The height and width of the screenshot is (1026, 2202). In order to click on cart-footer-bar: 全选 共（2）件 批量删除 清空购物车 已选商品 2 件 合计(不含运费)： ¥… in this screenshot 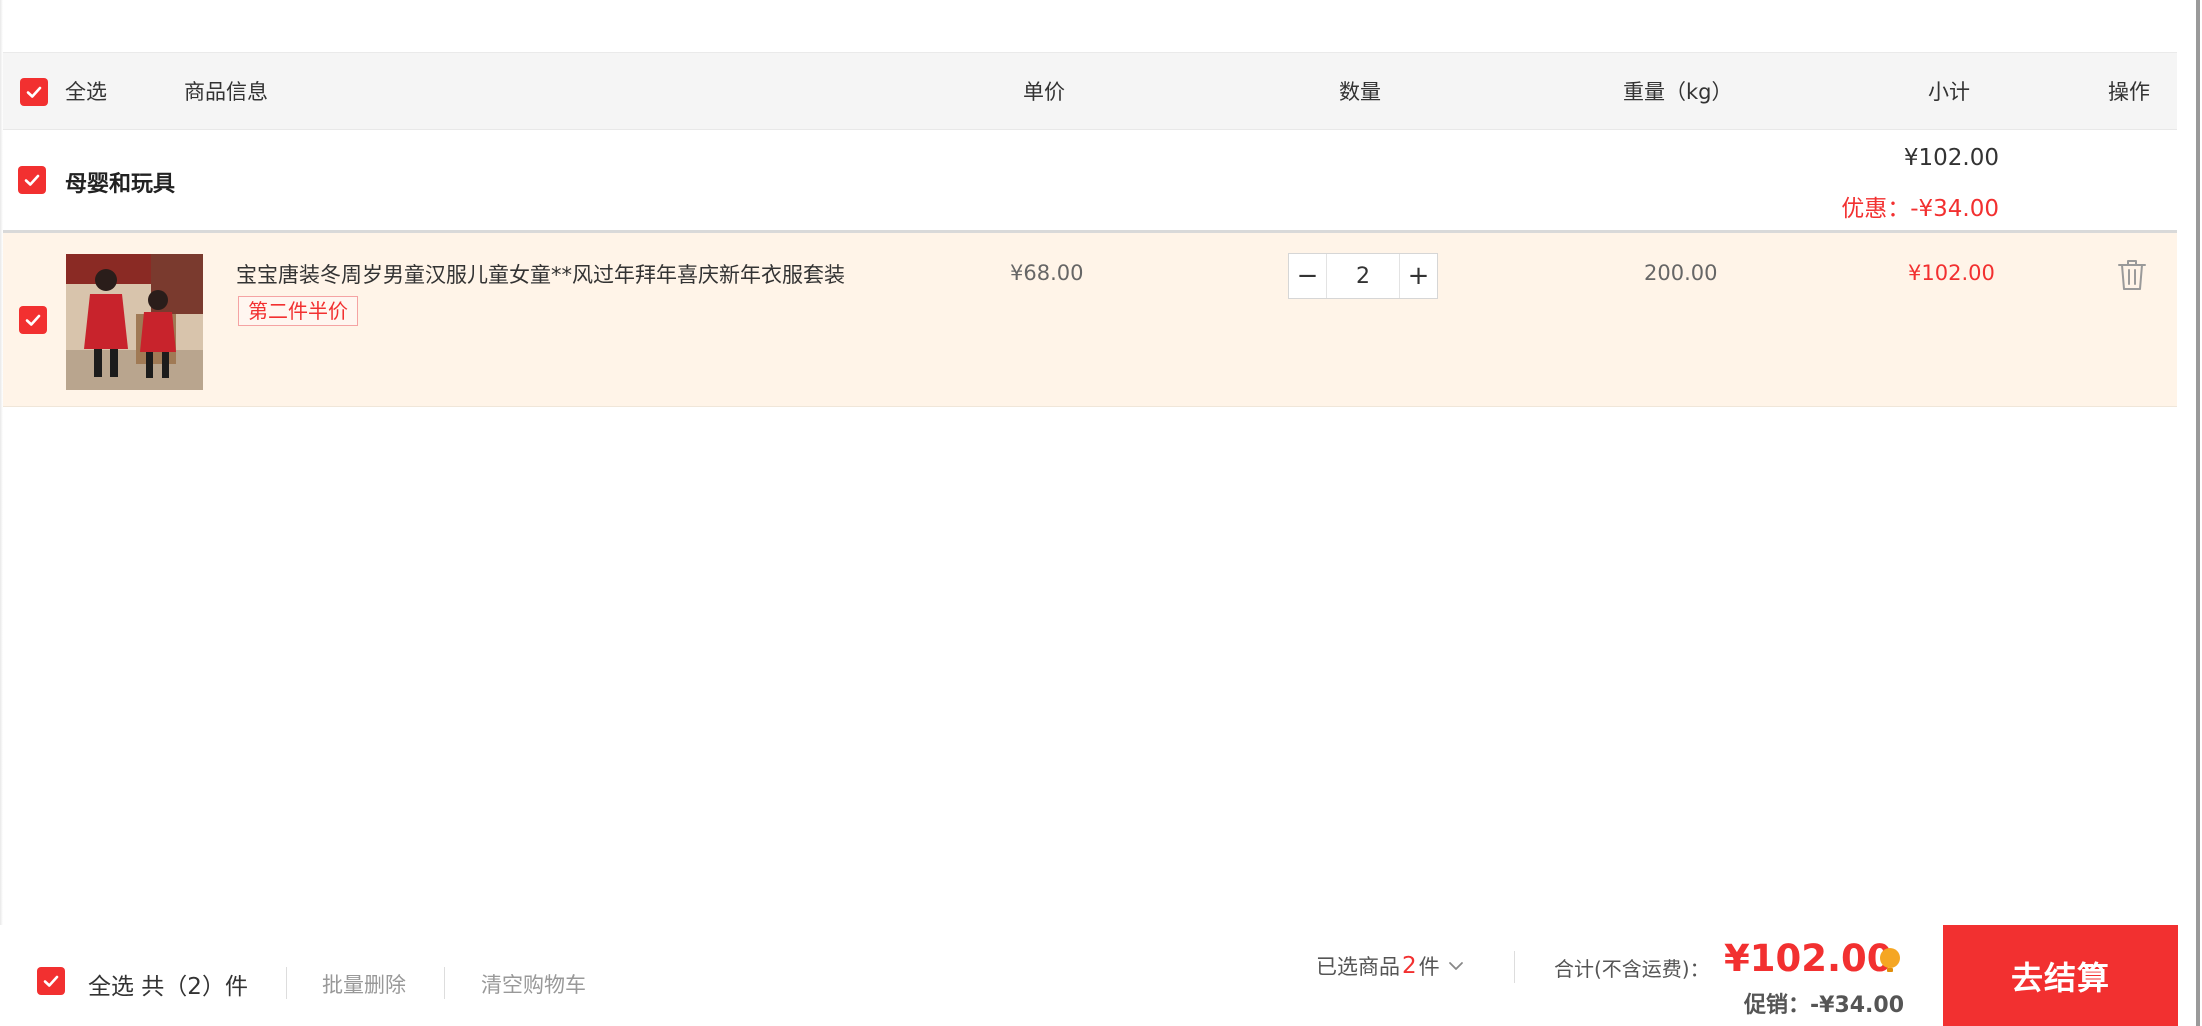, I will do `click(1089, 975)`.